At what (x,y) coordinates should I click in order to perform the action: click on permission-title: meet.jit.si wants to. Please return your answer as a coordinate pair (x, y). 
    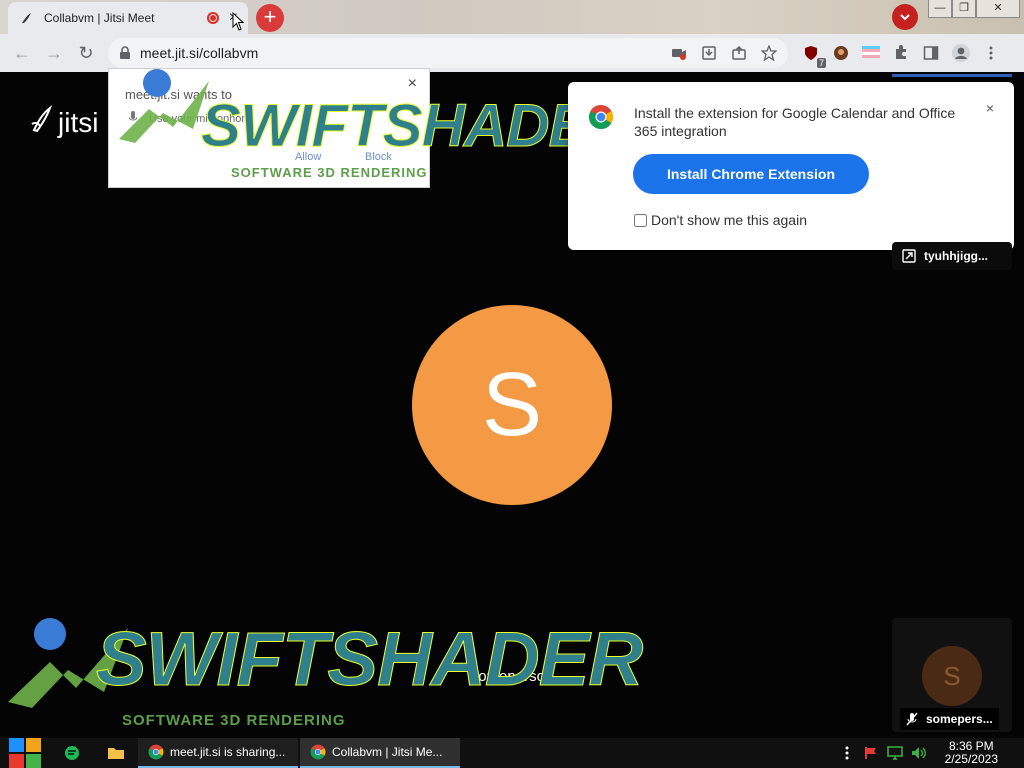
    Looking at the image, I should click on (178, 94).